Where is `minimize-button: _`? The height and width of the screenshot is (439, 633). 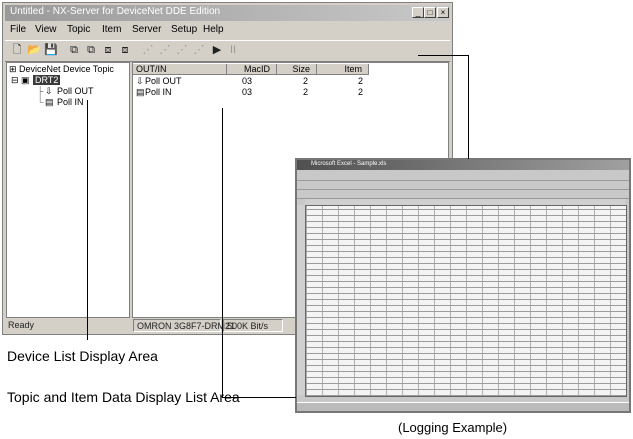 minimize-button: _ is located at coordinates (418, 12).